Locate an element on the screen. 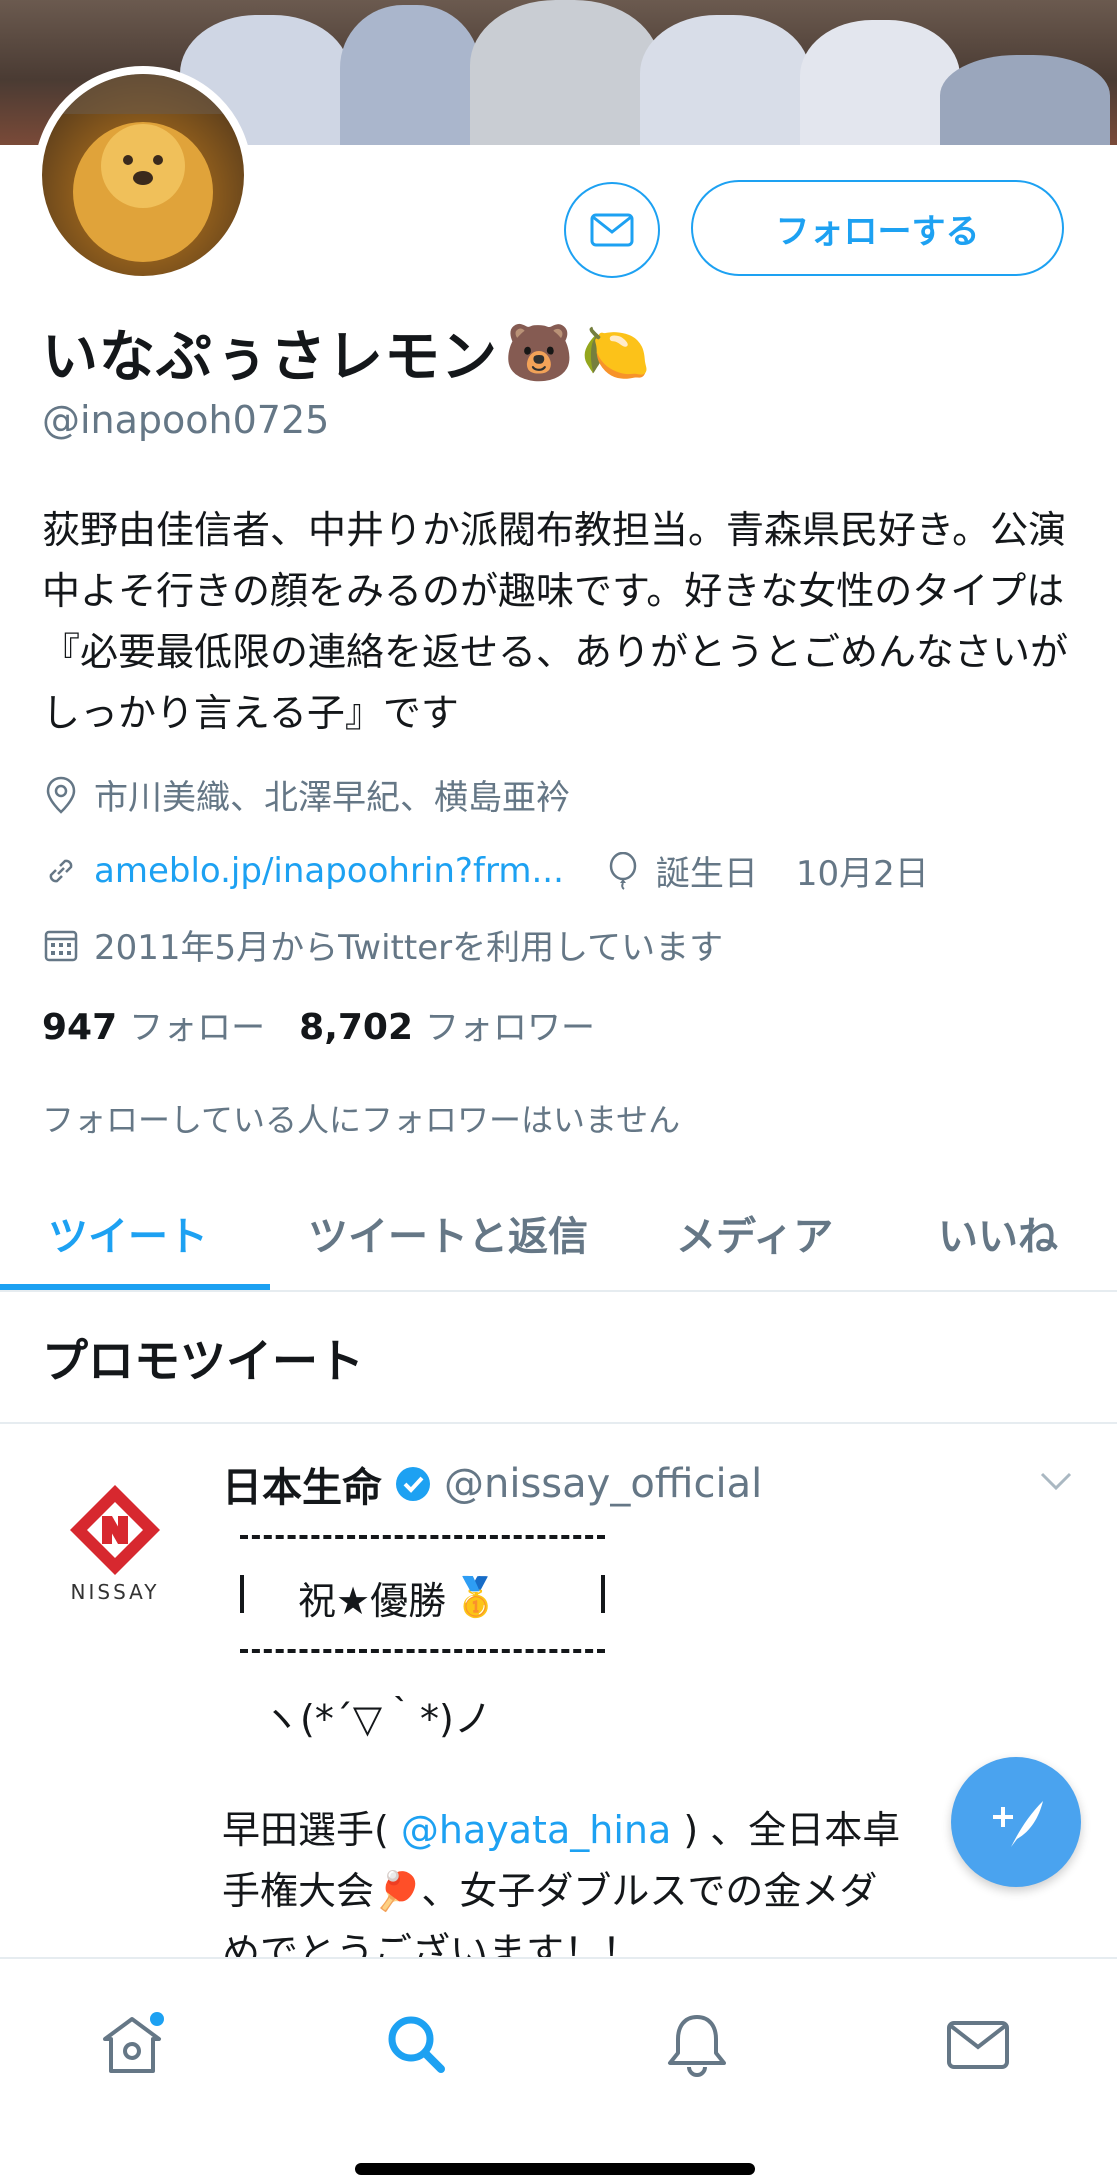 This screenshot has width=1117, height=2175. search-icon is located at coordinates (416, 2044).